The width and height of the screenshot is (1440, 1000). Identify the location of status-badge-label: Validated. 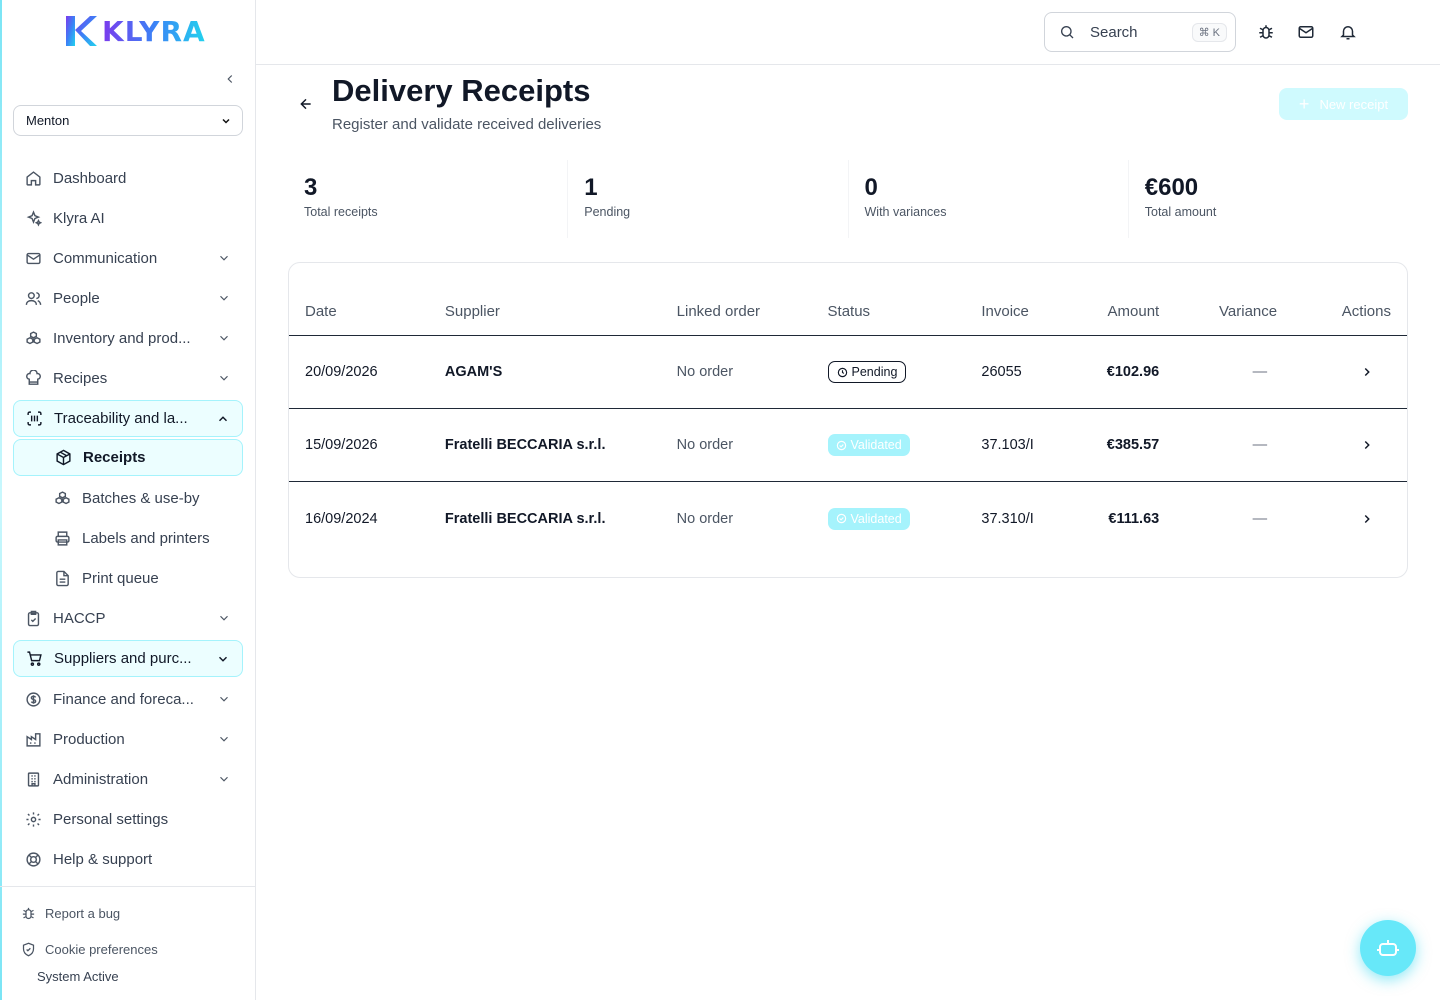
(876, 518).